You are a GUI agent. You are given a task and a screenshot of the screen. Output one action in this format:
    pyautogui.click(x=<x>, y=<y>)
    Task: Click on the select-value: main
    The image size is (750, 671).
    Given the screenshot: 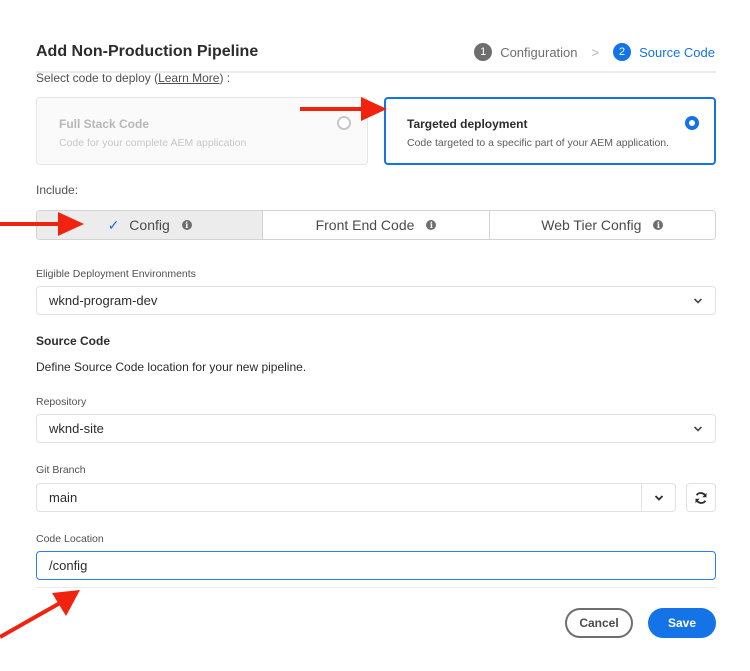 What is the action you would take?
    pyautogui.click(x=63, y=497)
    